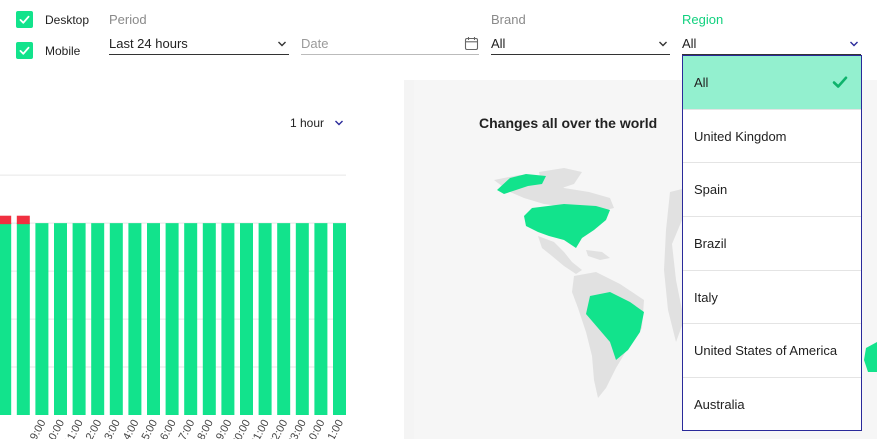 The height and width of the screenshot is (439, 877). What do you see at coordinates (56, 428) in the screenshot?
I see `chart-tick-label: 10:00` at bounding box center [56, 428].